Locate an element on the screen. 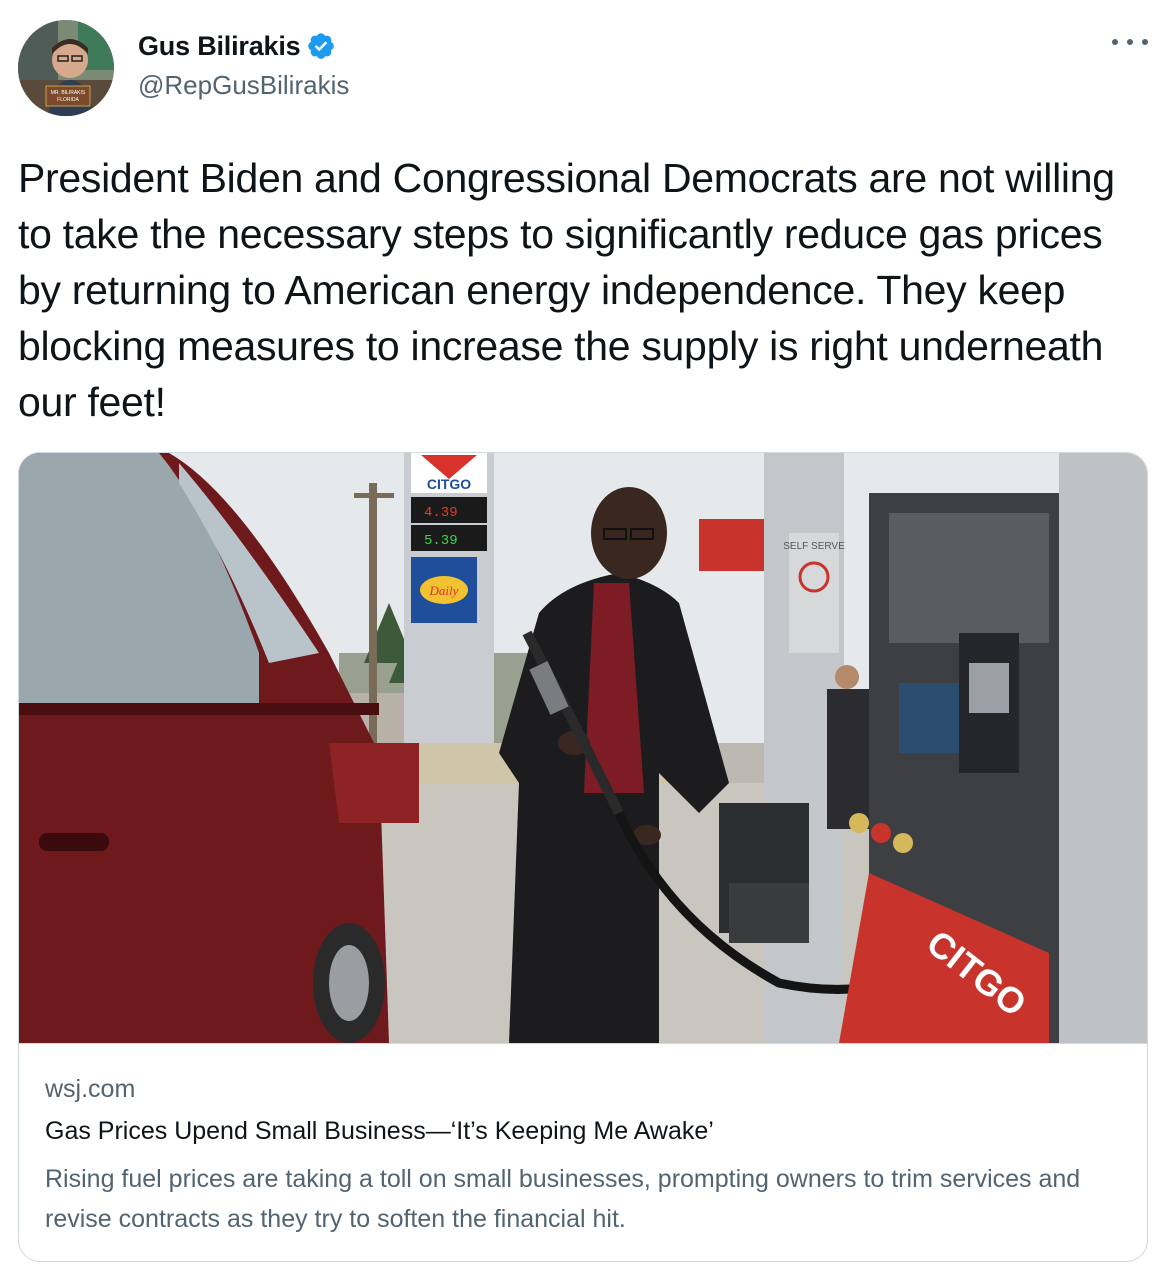 This screenshot has height=1286, width=1172. pole-sign: SELF SERVE is located at coordinates (814, 546).